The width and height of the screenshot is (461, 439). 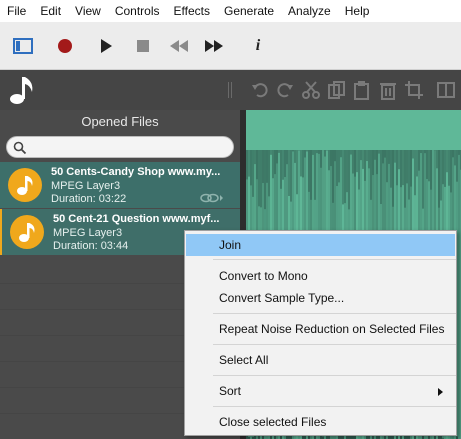 I want to click on editor-toolbar, so click(x=230, y=90).